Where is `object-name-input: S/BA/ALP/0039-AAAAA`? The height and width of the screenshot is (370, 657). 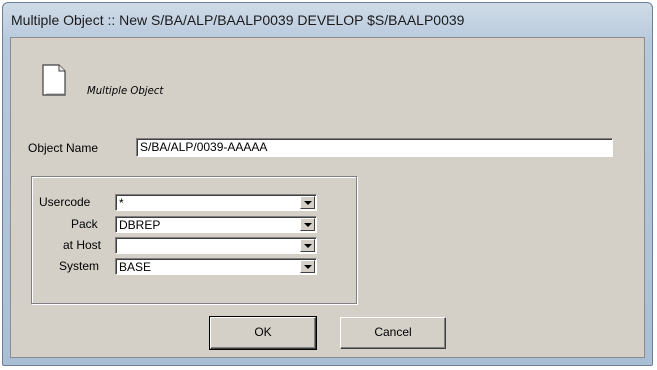
object-name-input: S/BA/ALP/0039-AAAAA is located at coordinates (374, 147).